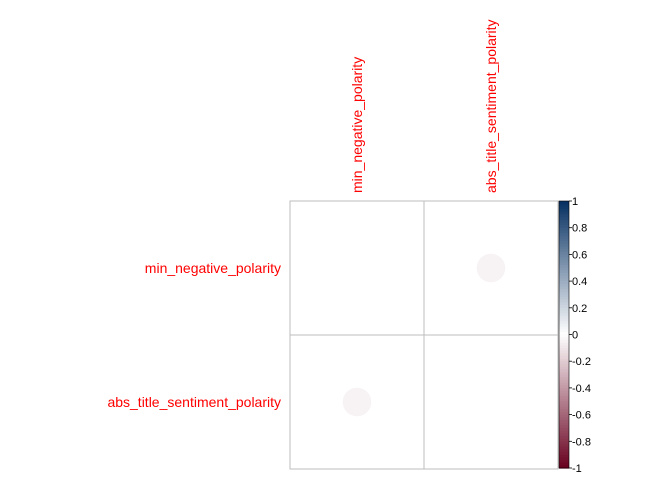  Describe the element at coordinates (579, 309) in the screenshot. I see `color-legend-tick-label: 0.2` at that location.